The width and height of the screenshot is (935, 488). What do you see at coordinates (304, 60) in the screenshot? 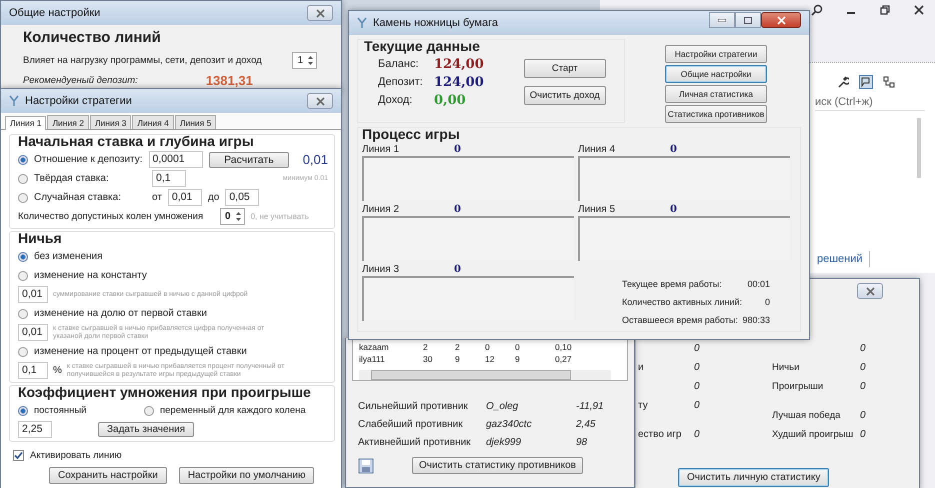
I see `number-spinner: 1` at bounding box center [304, 60].